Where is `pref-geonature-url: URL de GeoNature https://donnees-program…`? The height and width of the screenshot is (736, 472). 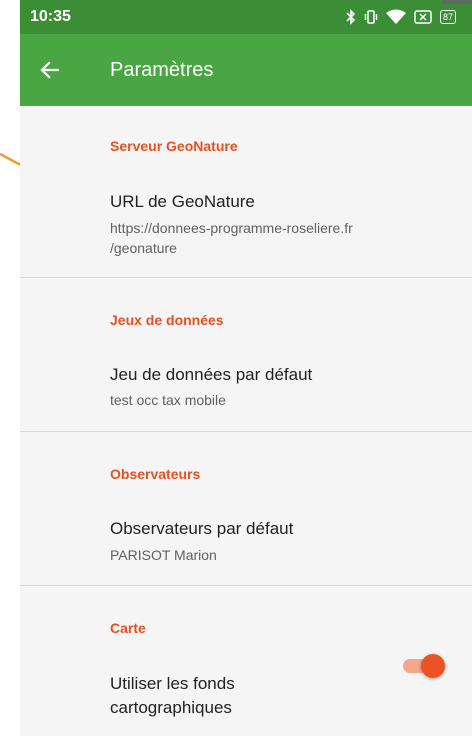
pref-geonature-url: URL de GeoNature https://donnees-program… is located at coordinates (246, 228).